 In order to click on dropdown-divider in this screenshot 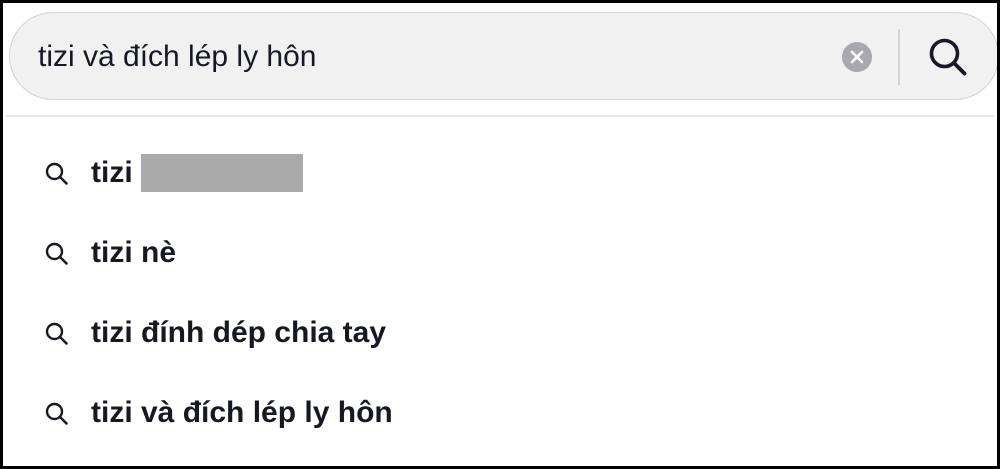, I will do `click(500, 116)`.